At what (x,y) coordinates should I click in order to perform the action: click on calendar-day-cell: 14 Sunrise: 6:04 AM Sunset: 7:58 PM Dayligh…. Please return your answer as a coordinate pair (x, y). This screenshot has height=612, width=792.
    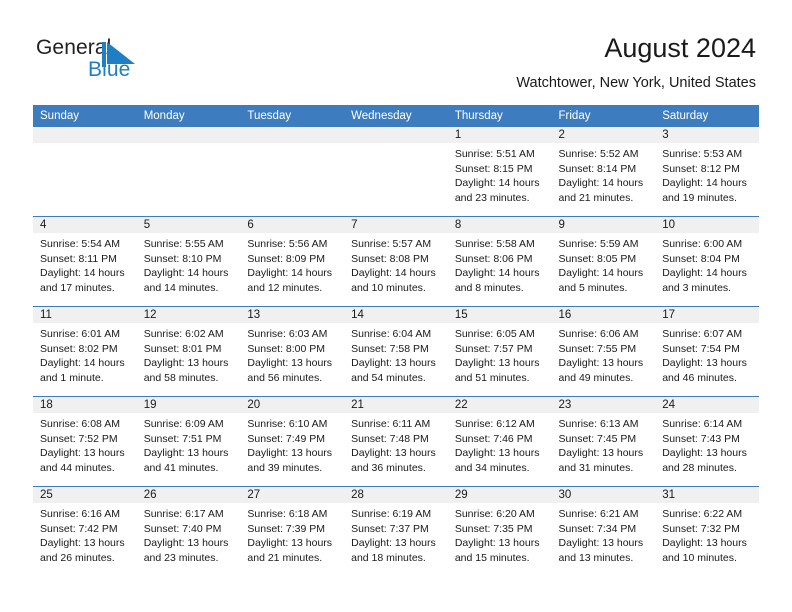
    Looking at the image, I should click on (396, 351).